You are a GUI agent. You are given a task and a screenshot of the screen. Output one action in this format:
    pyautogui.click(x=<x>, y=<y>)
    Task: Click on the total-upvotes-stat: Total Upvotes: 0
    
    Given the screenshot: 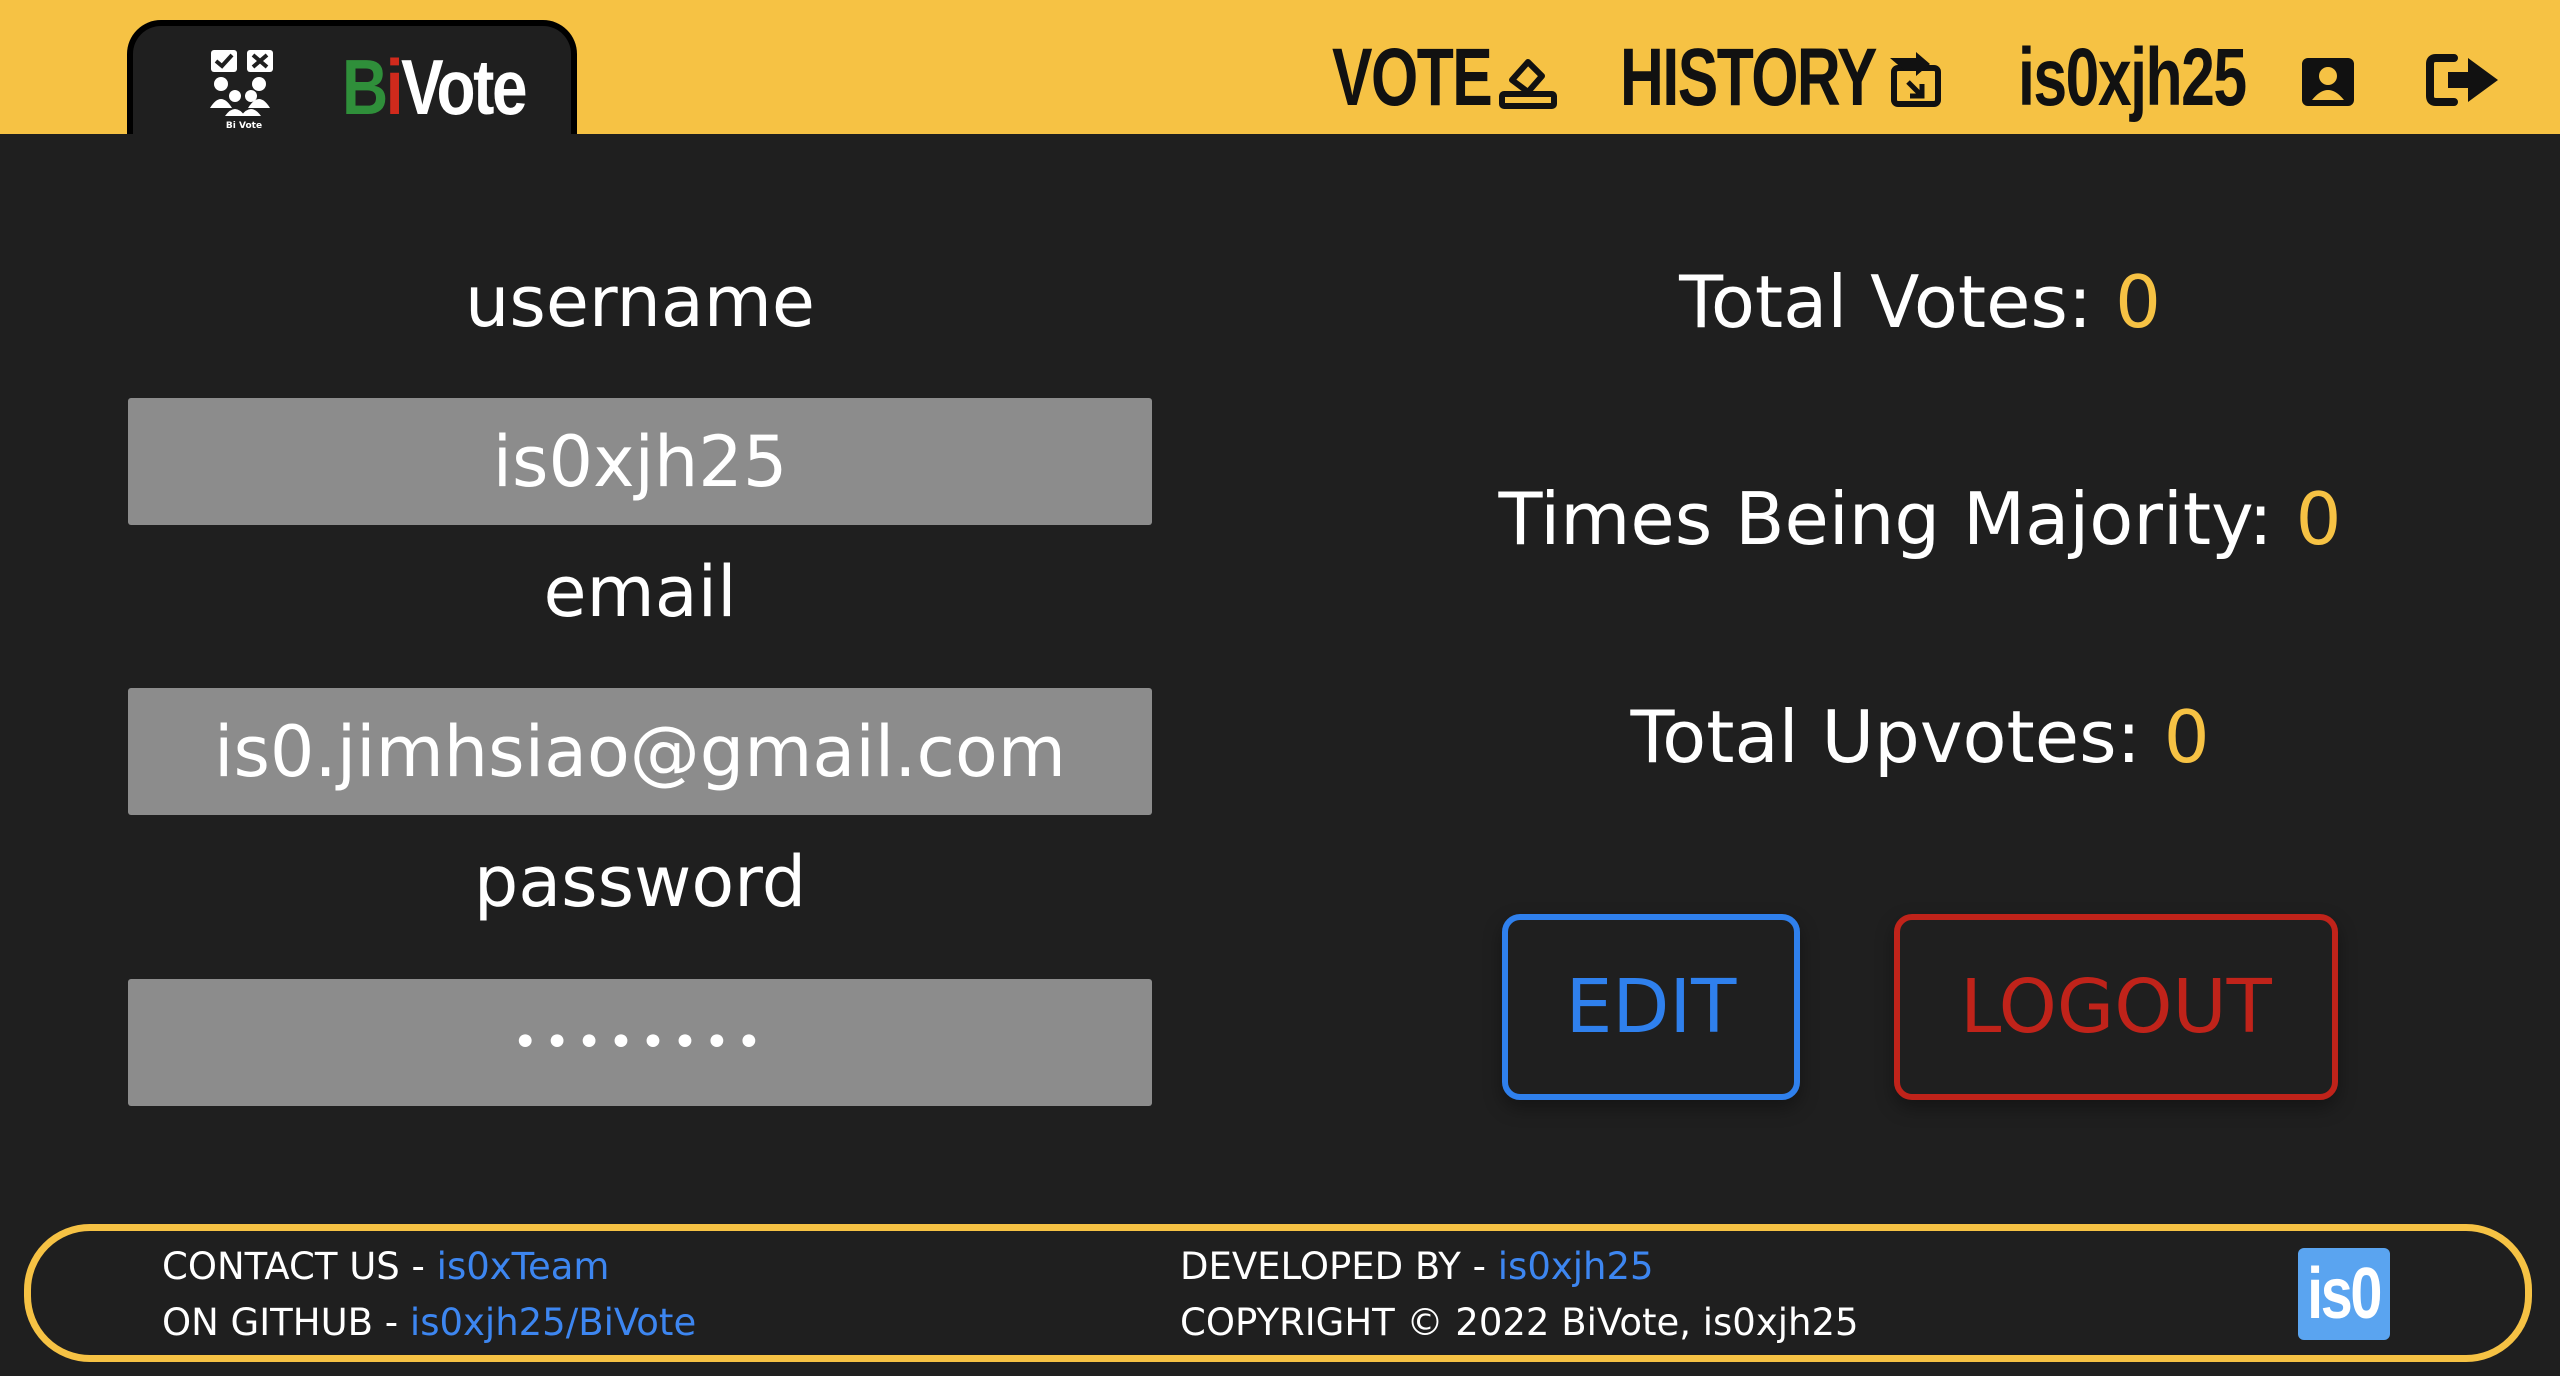 What is the action you would take?
    pyautogui.click(x=1920, y=737)
    